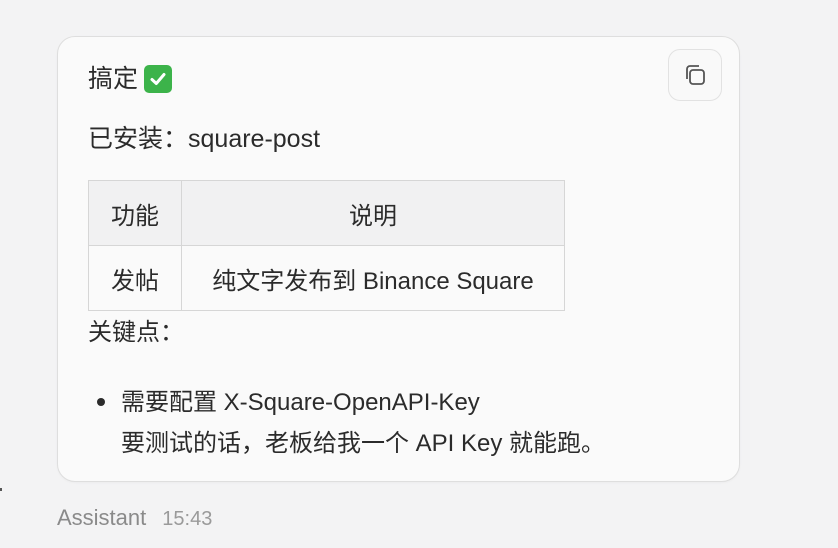 The width and height of the screenshot is (838, 548). Describe the element at coordinates (398, 139) in the screenshot. I see `installed-line: 已安装：square-post` at that location.